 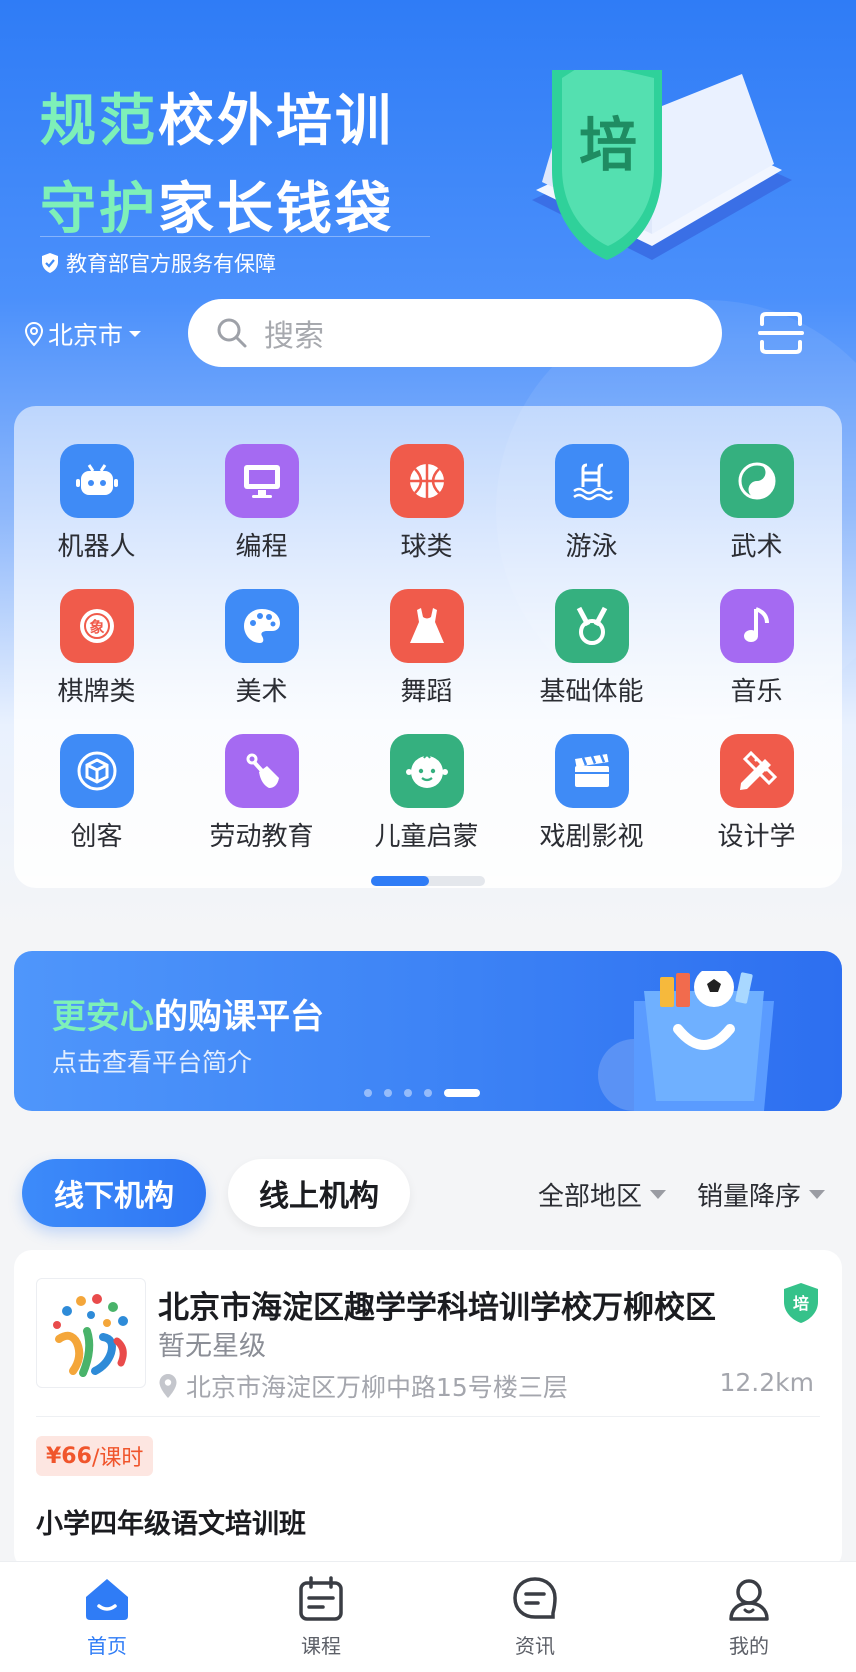 What do you see at coordinates (261, 626) in the screenshot?
I see `palette-icon` at bounding box center [261, 626].